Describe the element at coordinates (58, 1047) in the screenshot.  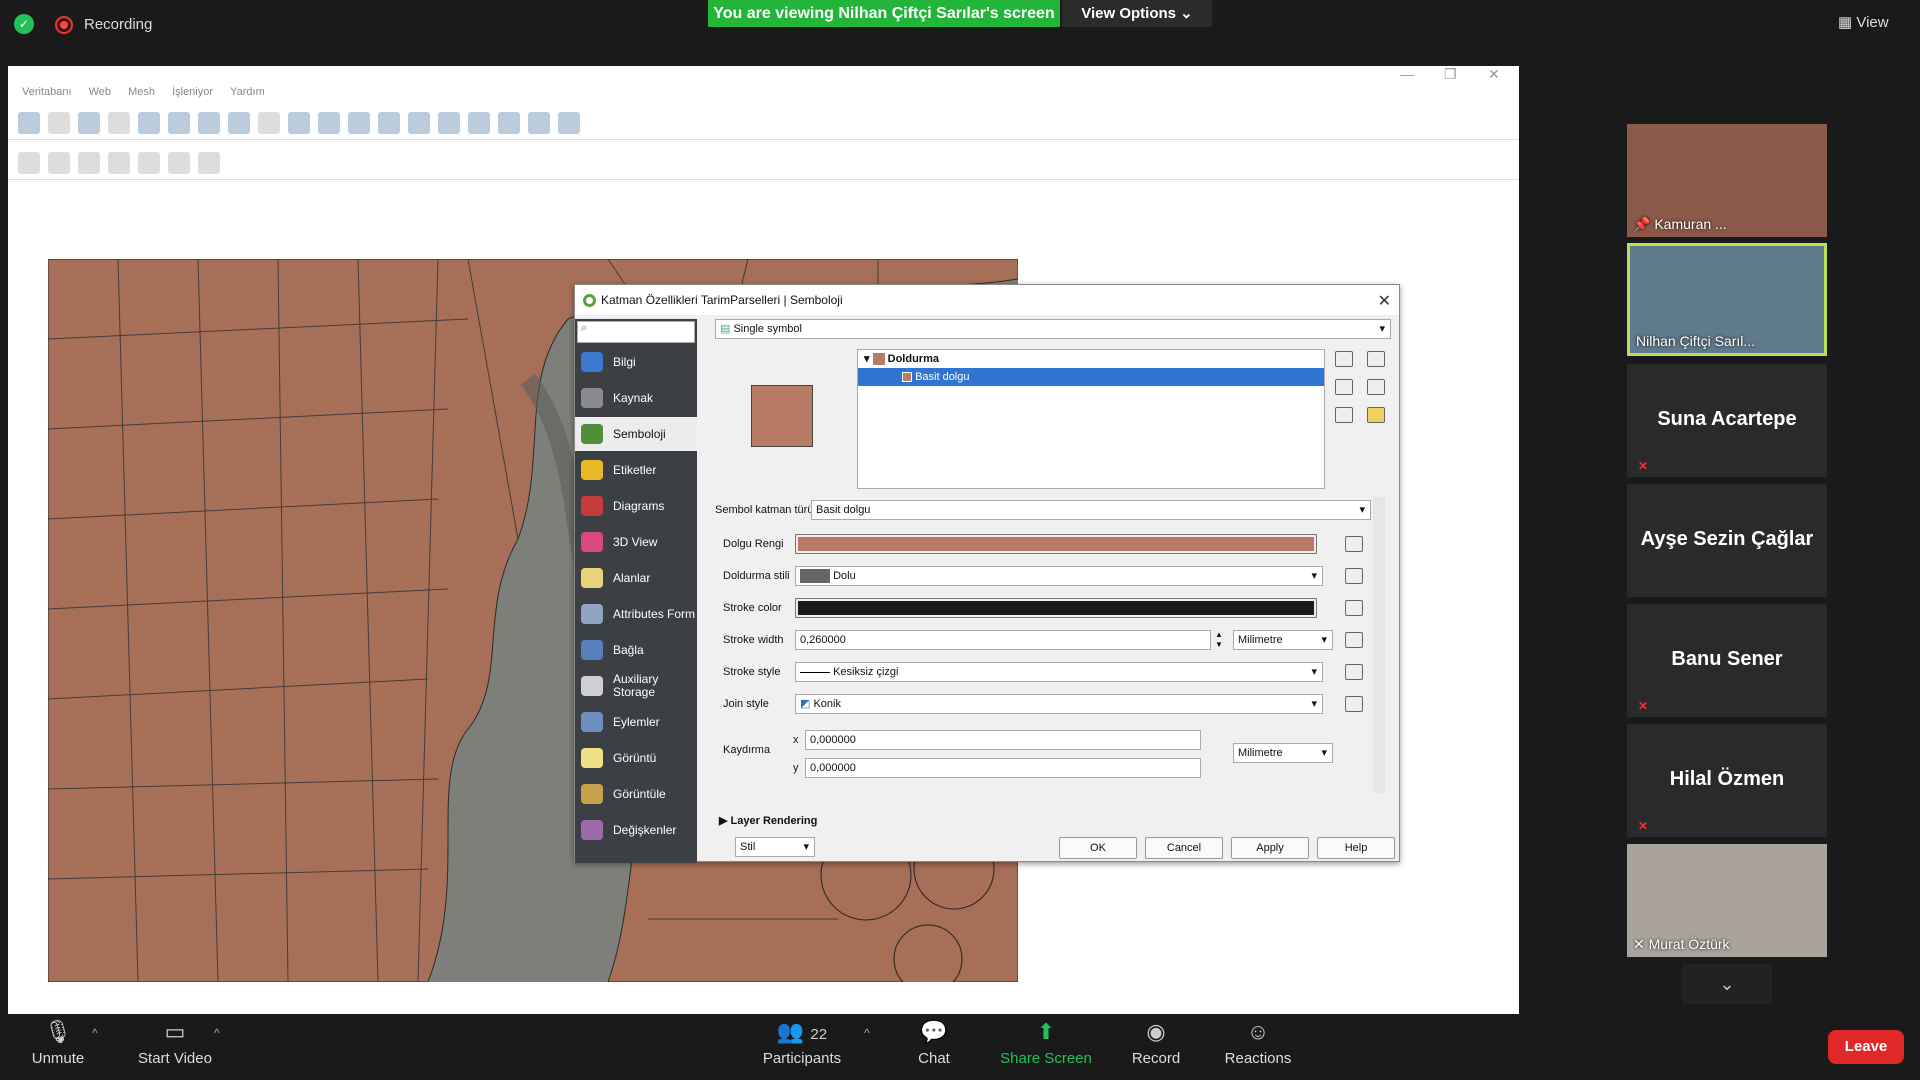
I see `unmute-button: 🎙 Unmute` at that location.